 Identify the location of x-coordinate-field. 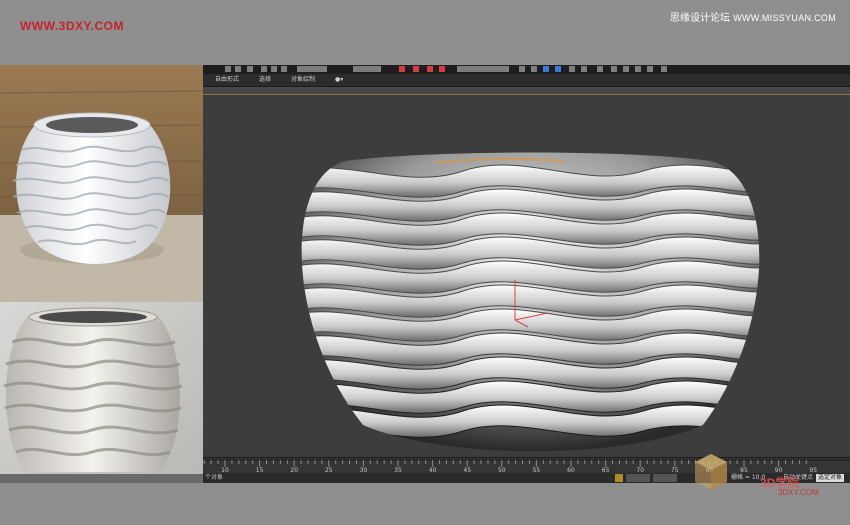
(638, 478).